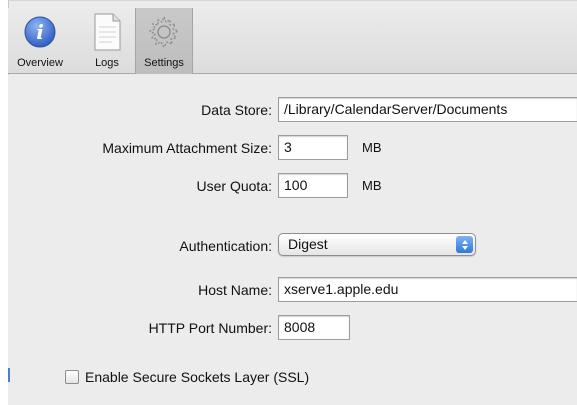 The height and width of the screenshot is (405, 577). What do you see at coordinates (210, 328) in the screenshot?
I see `http-port-label: HTTP Port Number:` at bounding box center [210, 328].